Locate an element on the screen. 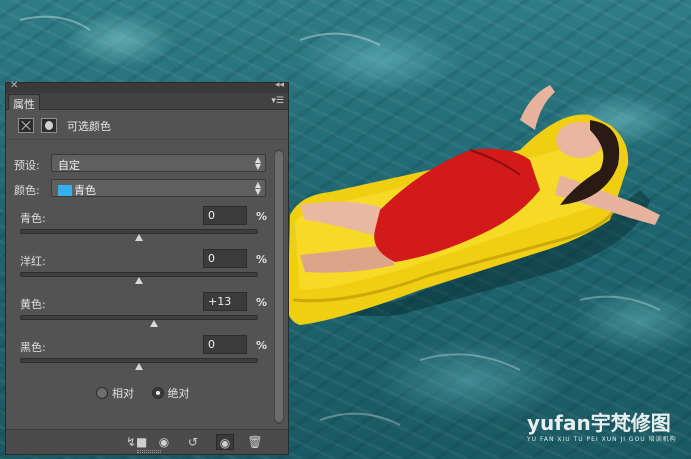 Image resolution: width=691 pixels, height=459 pixels. slider-track is located at coordinates (139, 317).